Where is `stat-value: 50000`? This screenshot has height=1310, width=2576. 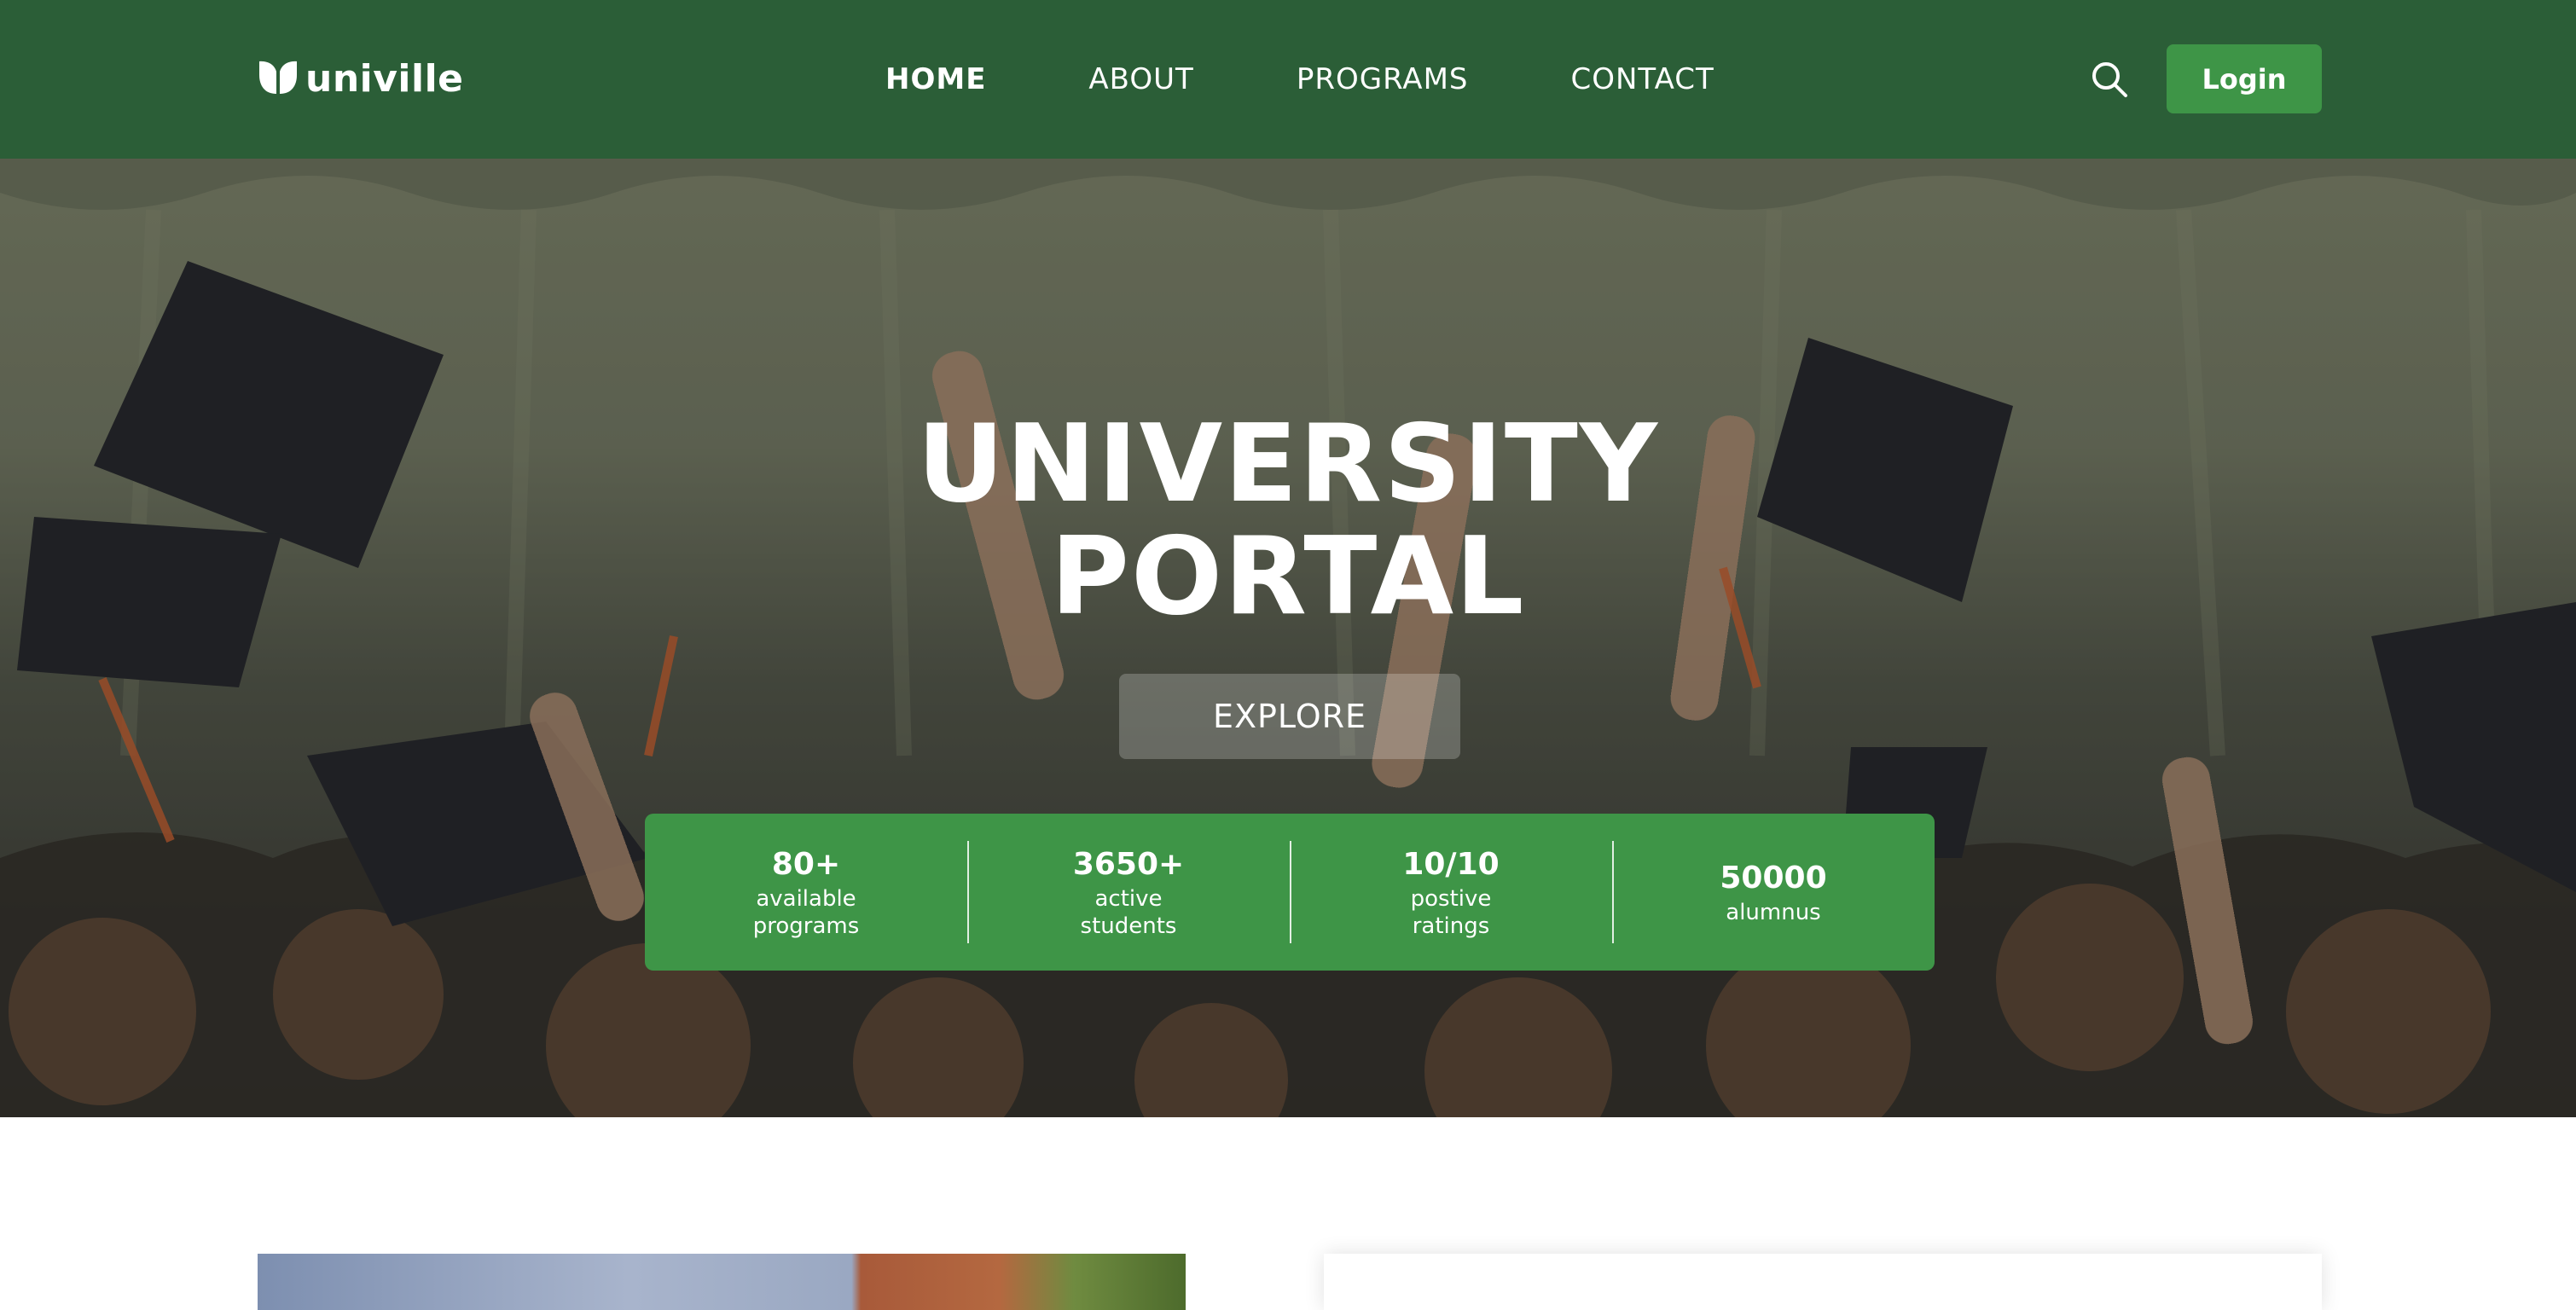 stat-value: 50000 is located at coordinates (1773, 878).